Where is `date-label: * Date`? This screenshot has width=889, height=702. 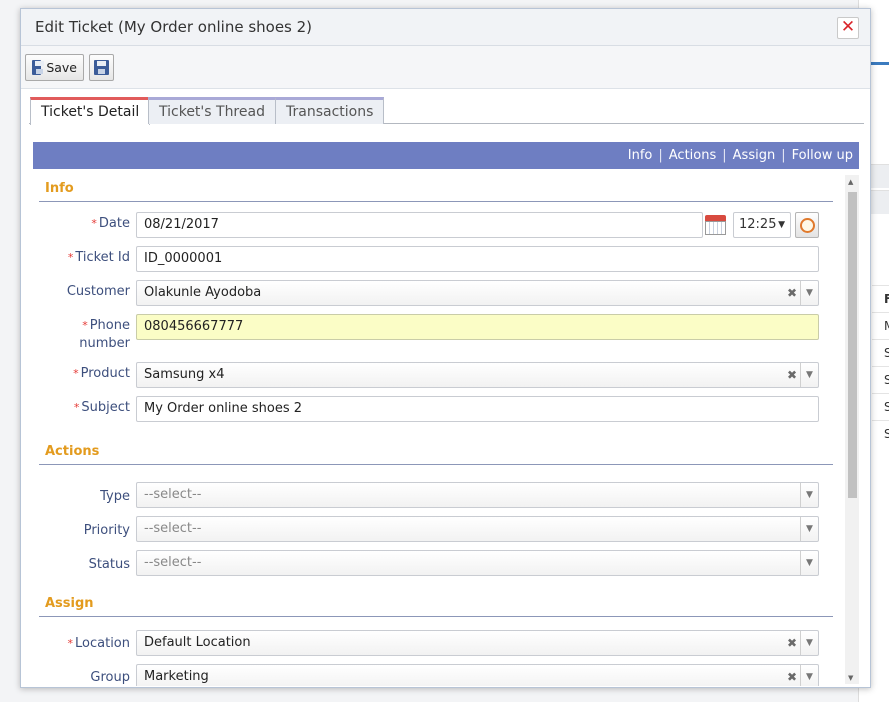 date-label: * Date is located at coordinates (110, 223).